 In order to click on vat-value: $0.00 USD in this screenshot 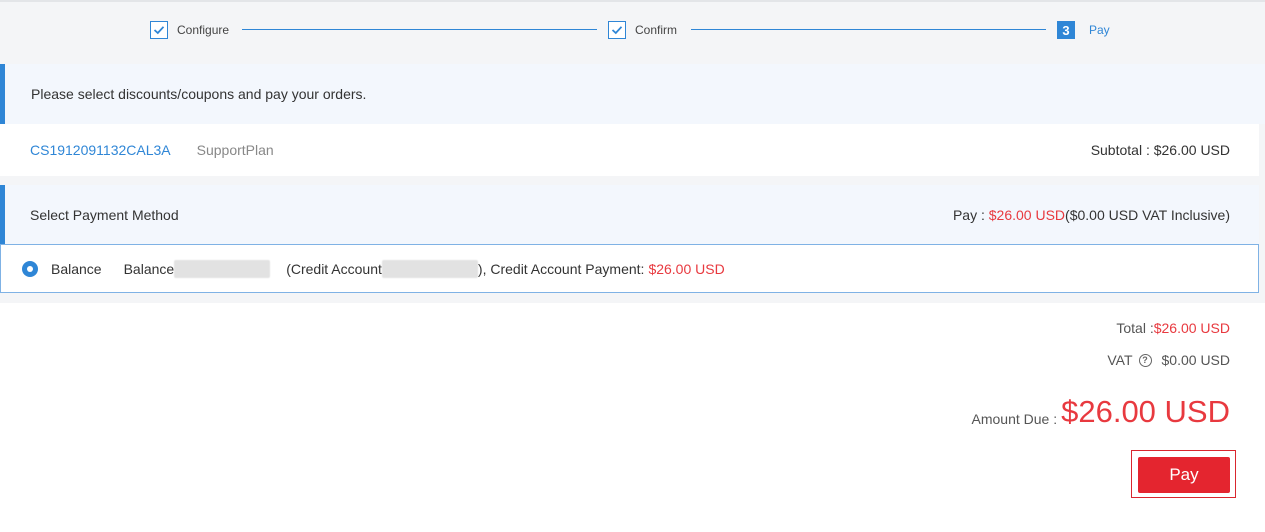, I will do `click(1195, 360)`.